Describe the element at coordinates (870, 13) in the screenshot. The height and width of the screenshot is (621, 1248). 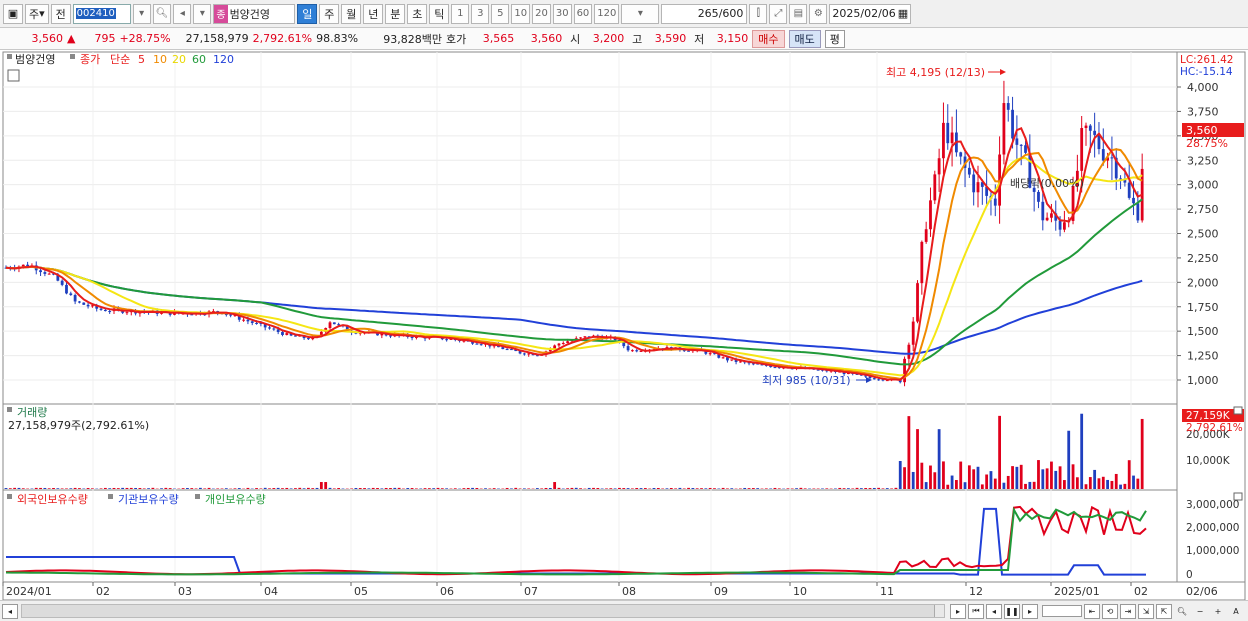
I see `date-input: 2025/02/06 ▦` at that location.